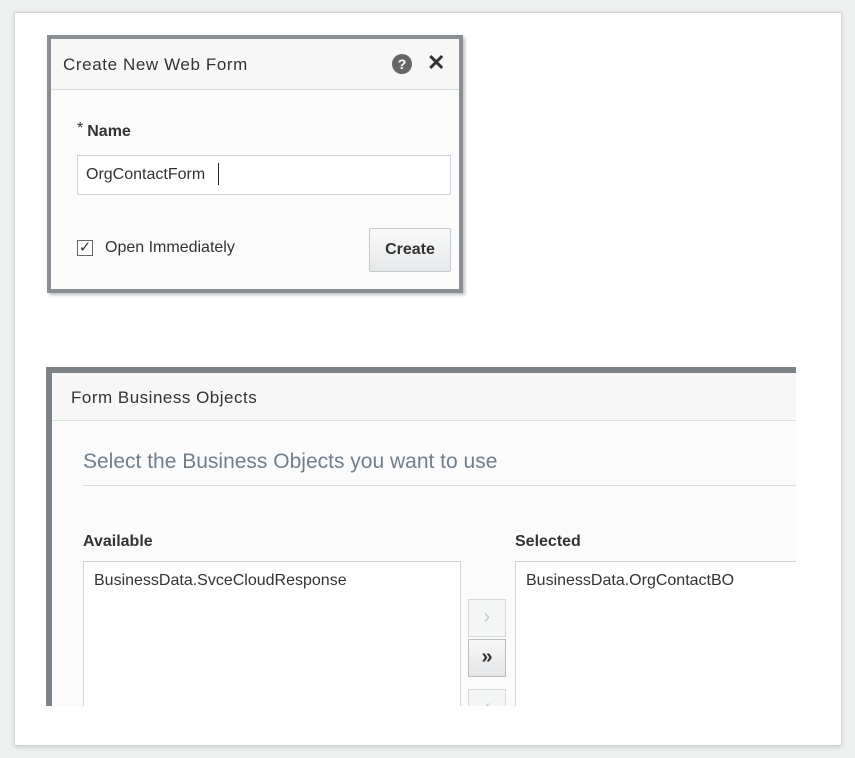 This screenshot has width=855, height=758. Describe the element at coordinates (439, 485) in the screenshot. I see `divider` at that location.